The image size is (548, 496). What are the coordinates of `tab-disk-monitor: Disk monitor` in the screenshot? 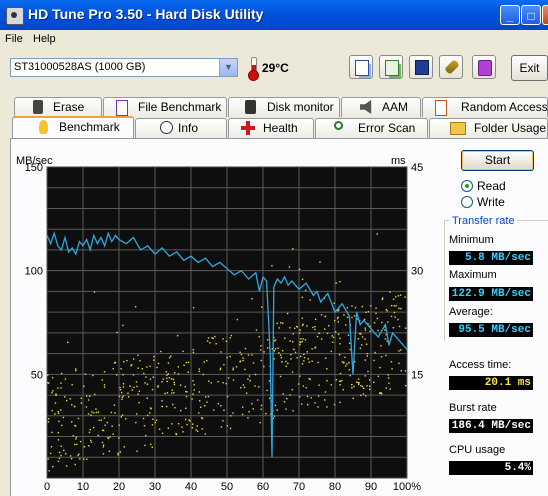 It's located at (284, 107).